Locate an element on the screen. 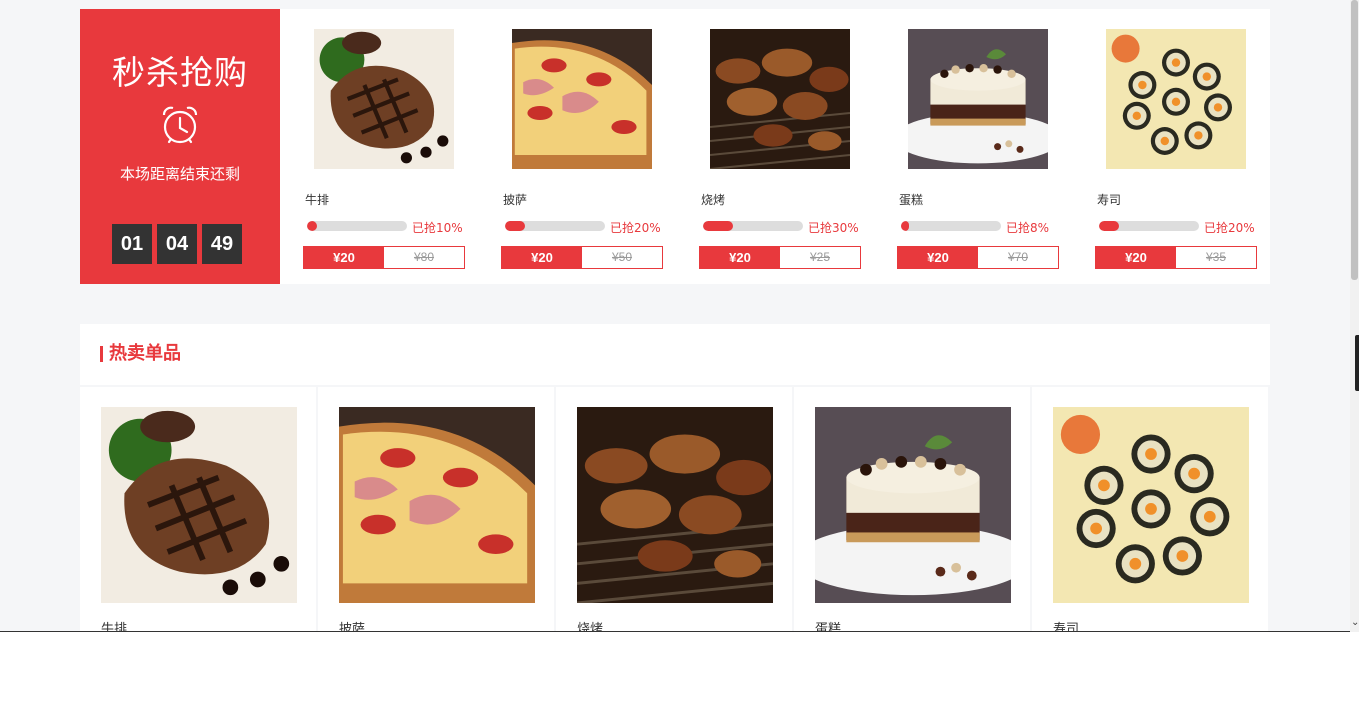 This screenshot has height=702, width=1359. scrollbar-thumb is located at coordinates (1354, 140).